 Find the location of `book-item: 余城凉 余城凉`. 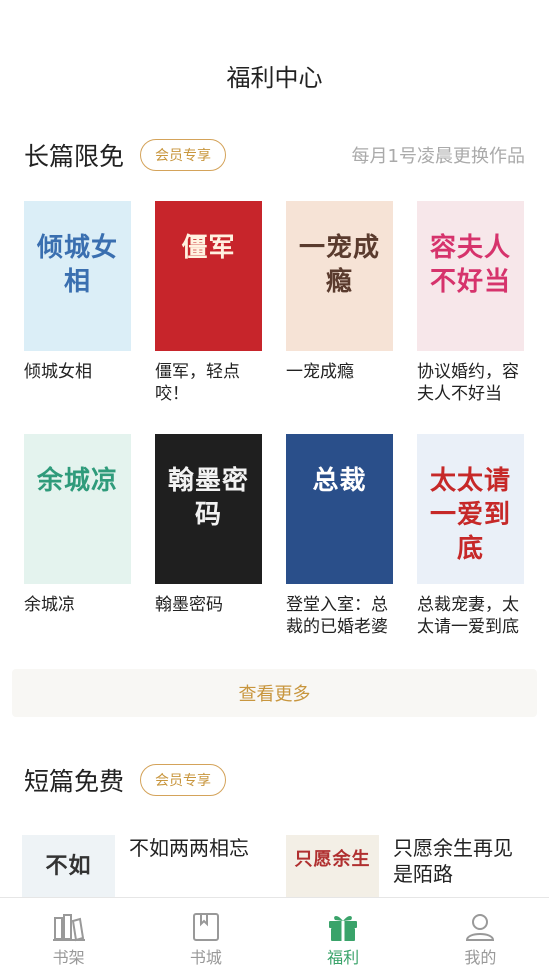

book-item: 余城凉 余城凉 is located at coordinates (77, 536).